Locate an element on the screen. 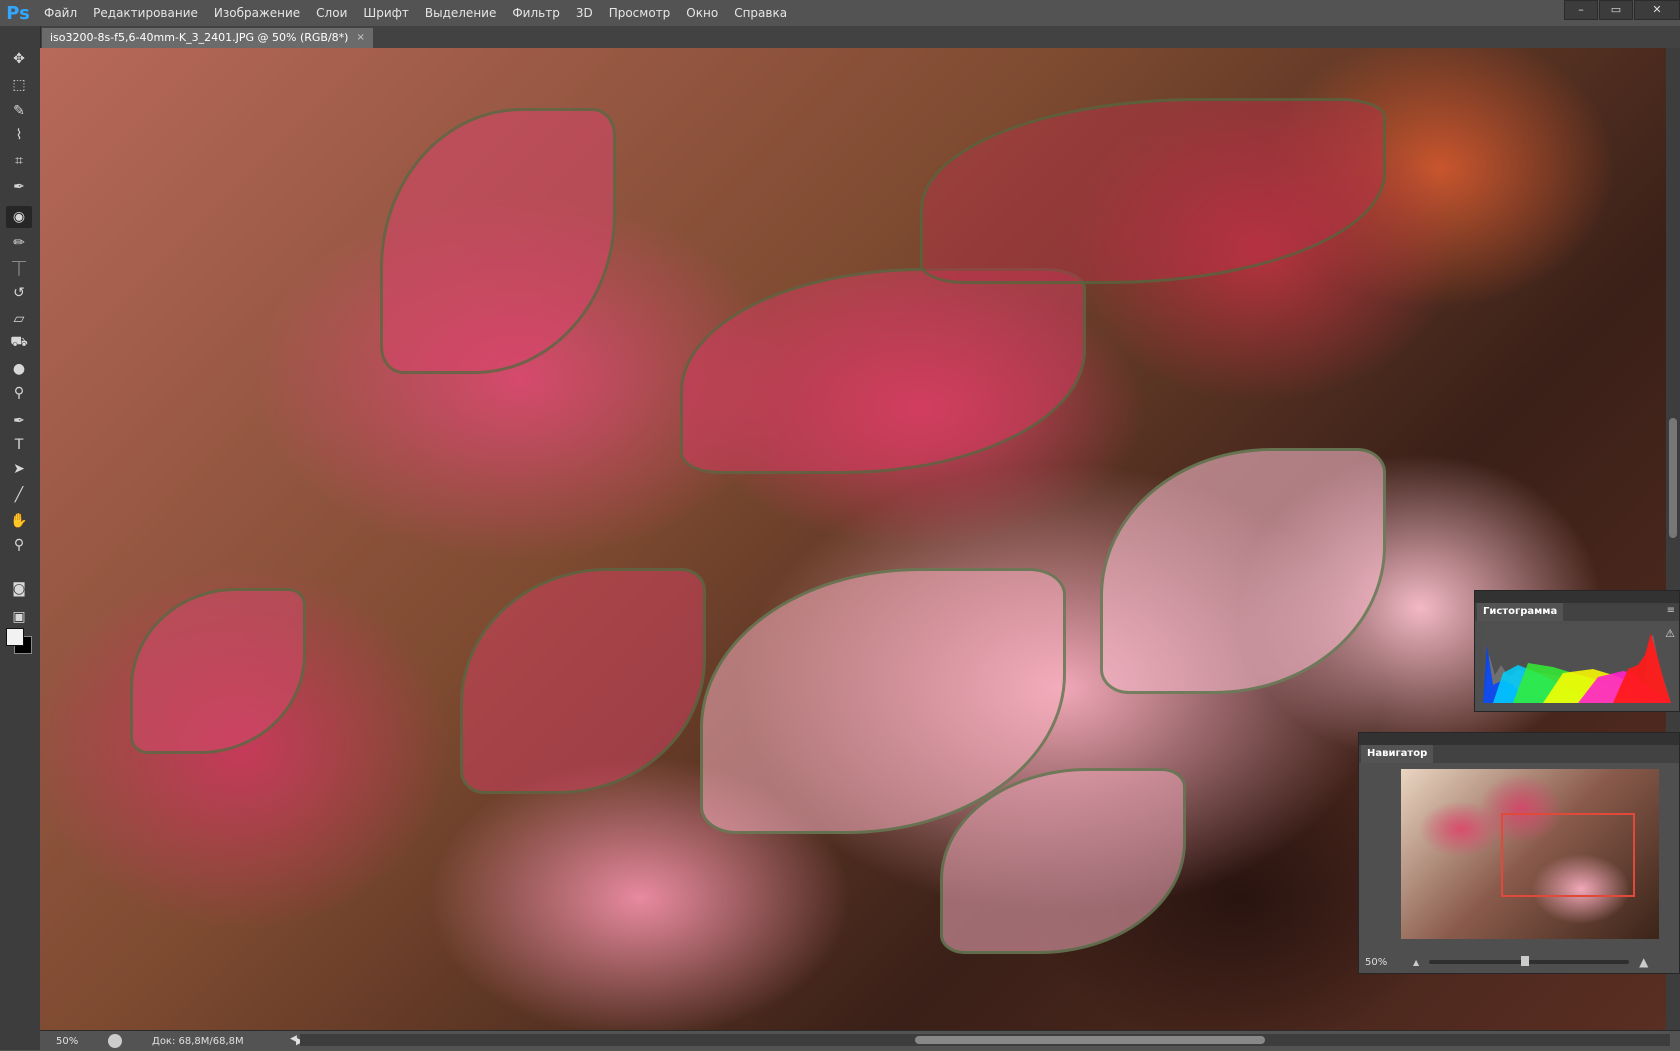 The image size is (1680, 1051). path-select-tool-icon: ➤ is located at coordinates (19, 469).